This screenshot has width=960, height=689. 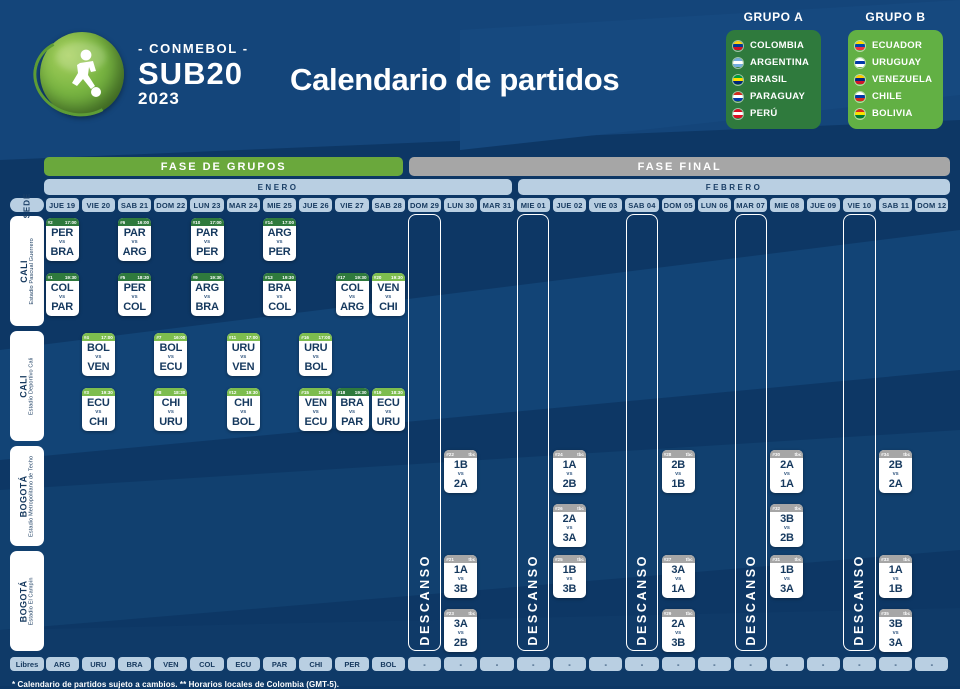 I want to click on match-away-team: BOL, so click(x=316, y=366).